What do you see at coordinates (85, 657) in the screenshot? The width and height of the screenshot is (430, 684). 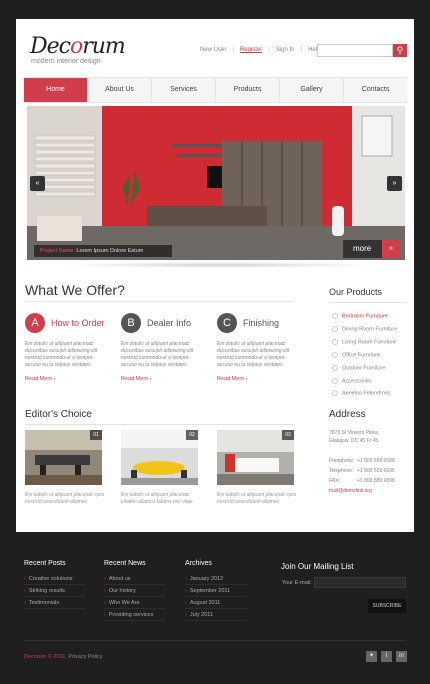 I see `privacy-policy-link: Privacy Policy` at bounding box center [85, 657].